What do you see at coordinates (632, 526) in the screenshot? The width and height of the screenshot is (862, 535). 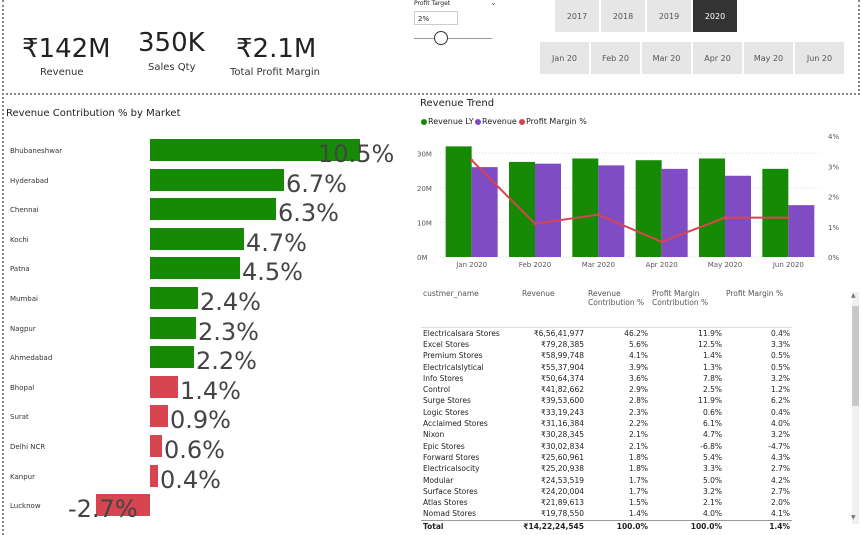 I see `total-cell: 100.0%` at bounding box center [632, 526].